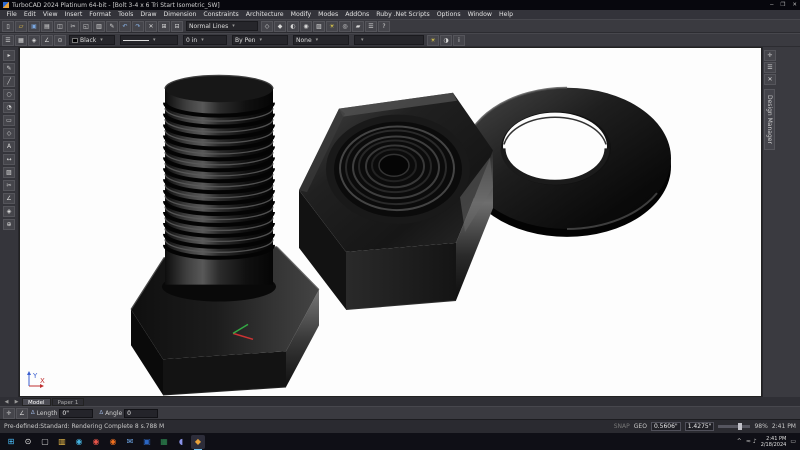 This screenshot has width=800, height=450. I want to click on format-brush-icon: ✎, so click(112, 26).